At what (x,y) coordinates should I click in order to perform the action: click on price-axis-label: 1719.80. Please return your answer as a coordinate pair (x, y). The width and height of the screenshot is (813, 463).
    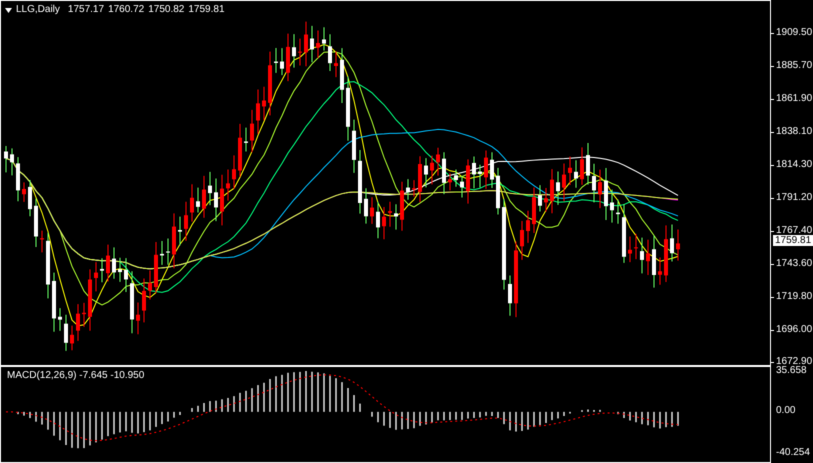
    Looking at the image, I should click on (794, 297).